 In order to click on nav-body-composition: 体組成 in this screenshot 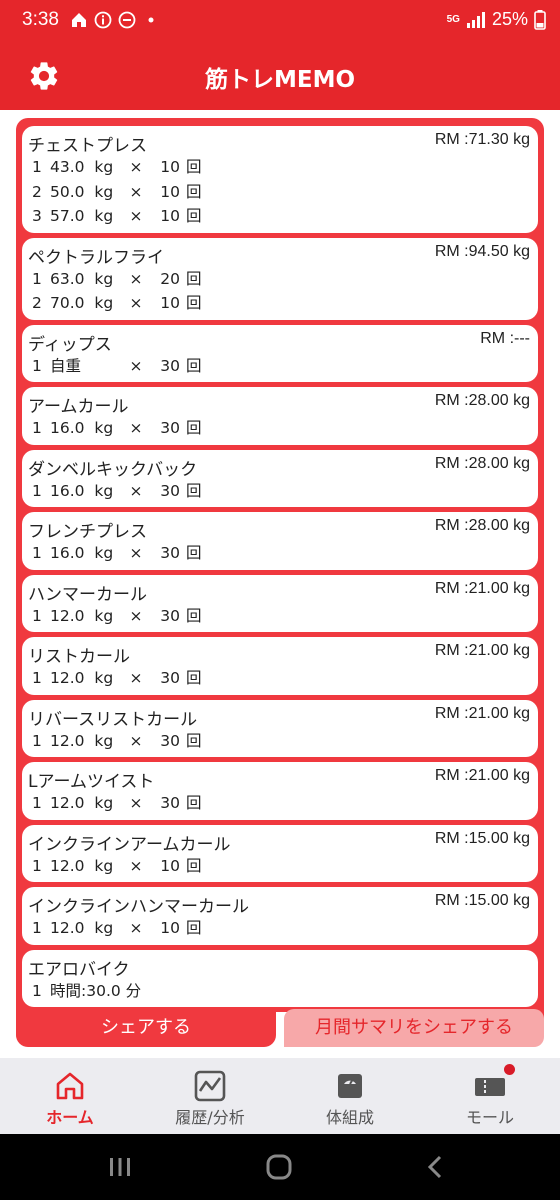, I will do `click(350, 1096)`.